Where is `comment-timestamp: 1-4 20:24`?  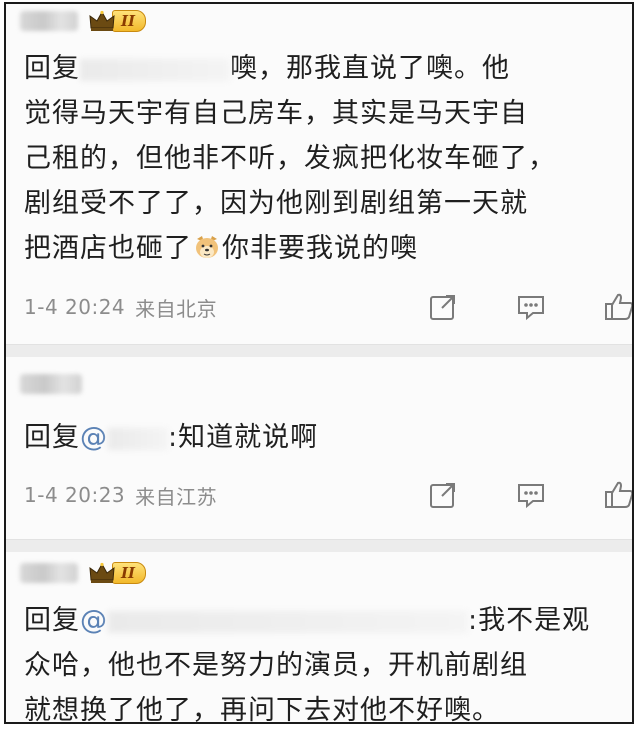
comment-timestamp: 1-4 20:24 is located at coordinates (75, 307).